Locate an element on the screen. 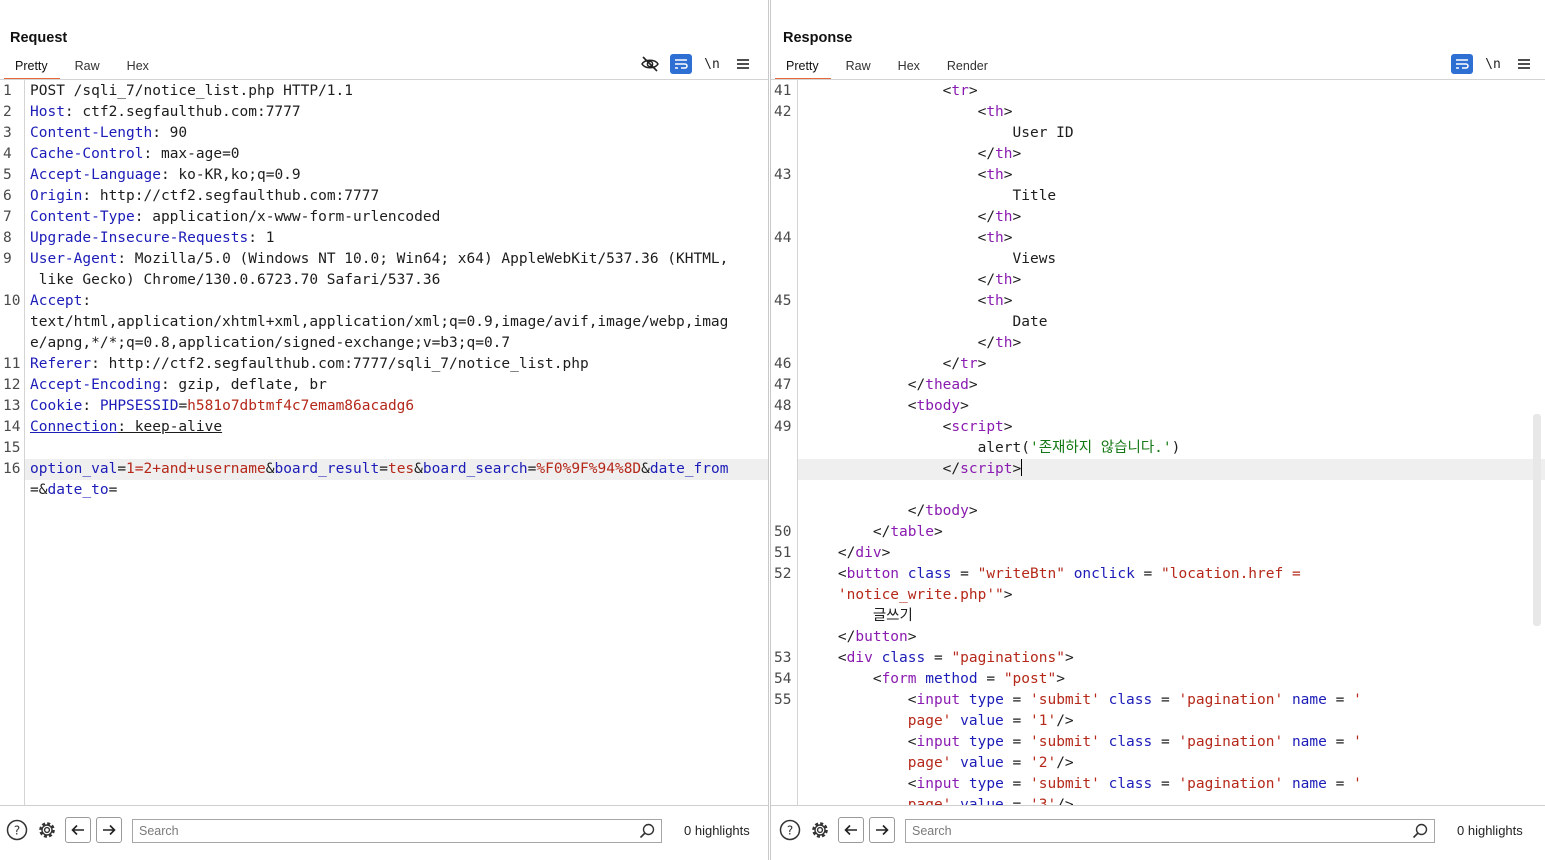 The image size is (1545, 860). tab-render: Render is located at coordinates (968, 68).